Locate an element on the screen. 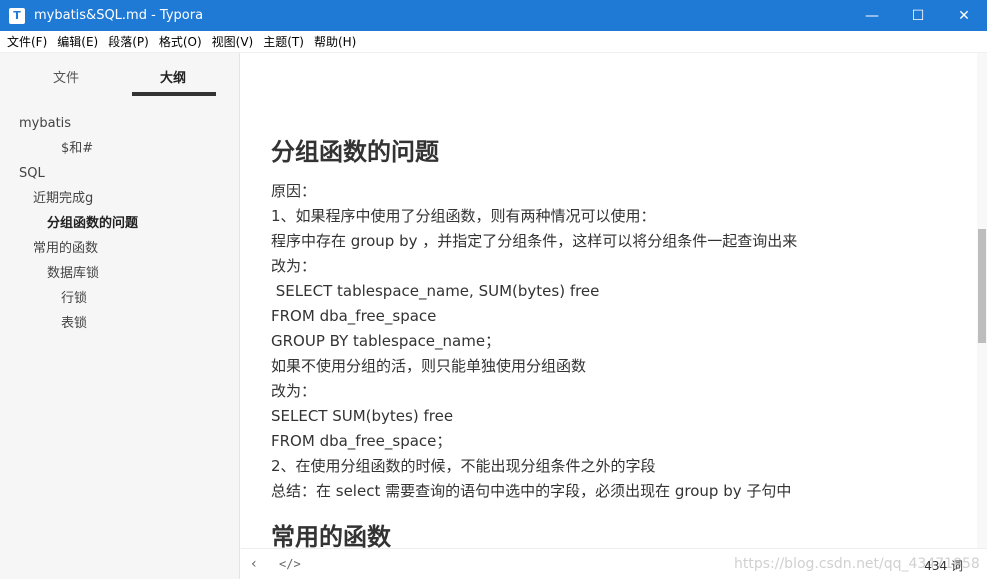 This screenshot has height=579, width=987. scrollbar-thumb is located at coordinates (982, 286).